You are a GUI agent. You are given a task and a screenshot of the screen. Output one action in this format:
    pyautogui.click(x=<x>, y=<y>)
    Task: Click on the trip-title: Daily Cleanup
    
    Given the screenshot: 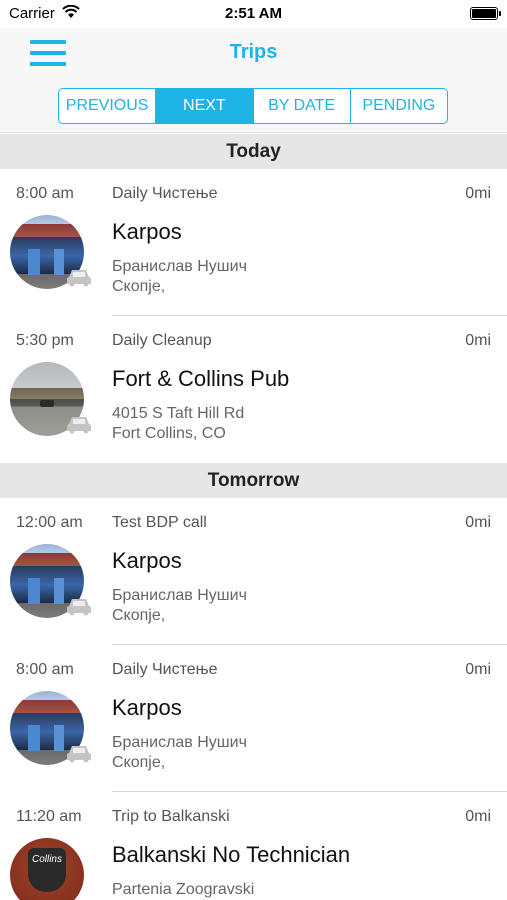 What is the action you would take?
    pyautogui.click(x=162, y=340)
    